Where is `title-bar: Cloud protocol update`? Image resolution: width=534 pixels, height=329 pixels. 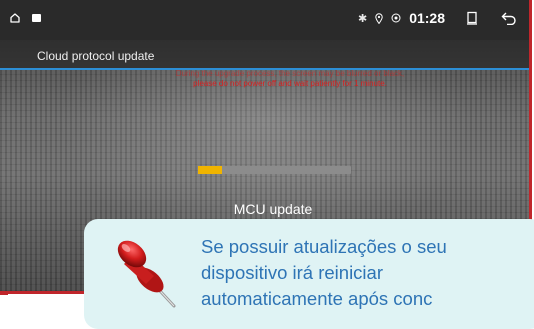 title-bar: Cloud protocol update is located at coordinates (264, 55).